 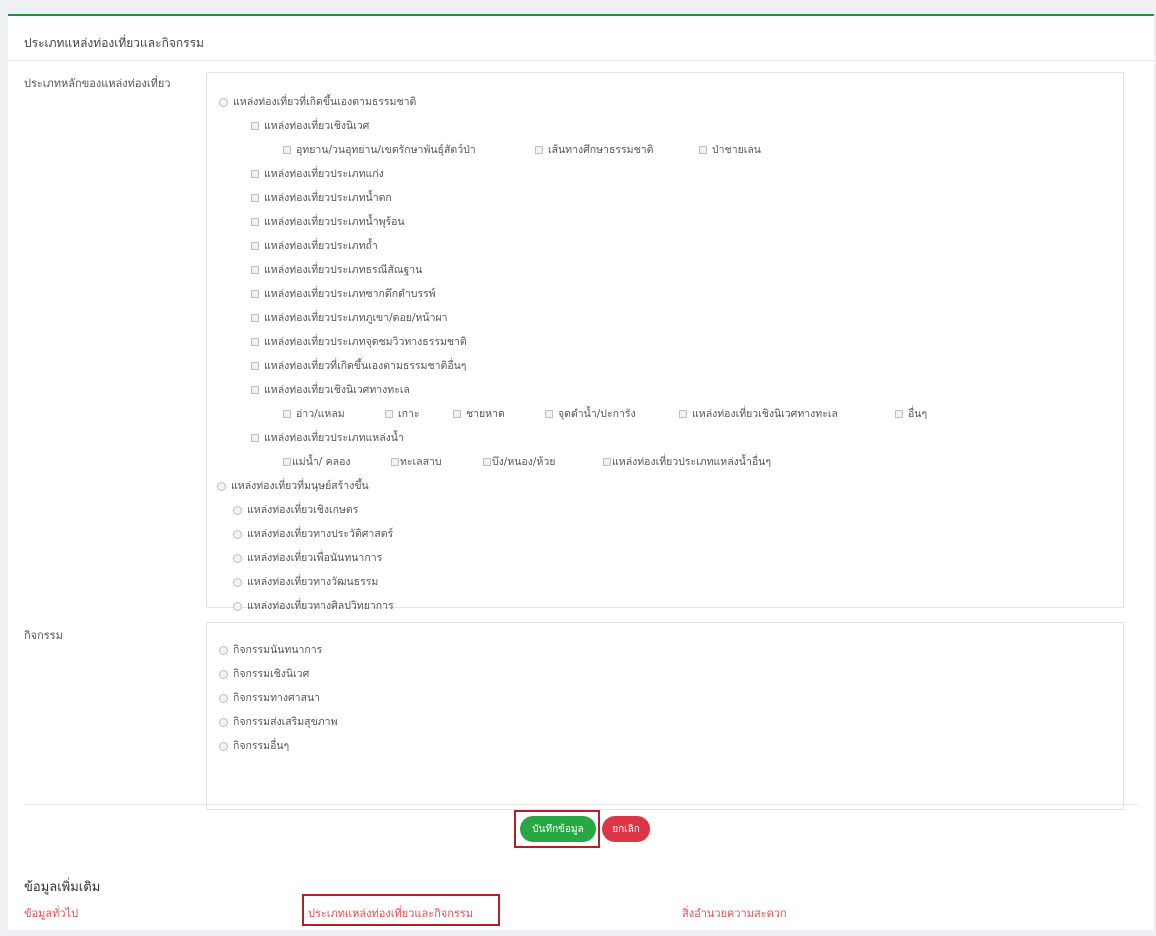 What do you see at coordinates (390, 913) in the screenshot?
I see `link-attraction-activity: ประเภทแหล่งท่องเที่ยวและกิจกรรม` at bounding box center [390, 913].